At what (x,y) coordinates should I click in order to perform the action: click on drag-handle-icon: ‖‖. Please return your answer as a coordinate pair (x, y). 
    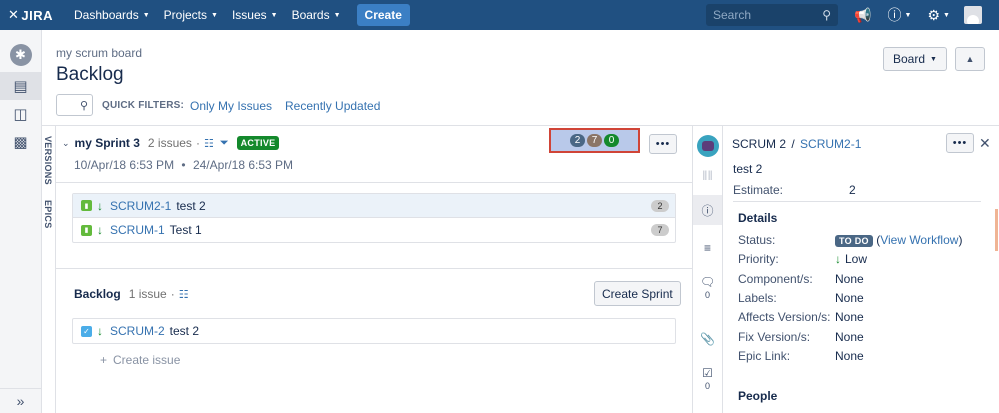
    Looking at the image, I should click on (707, 178).